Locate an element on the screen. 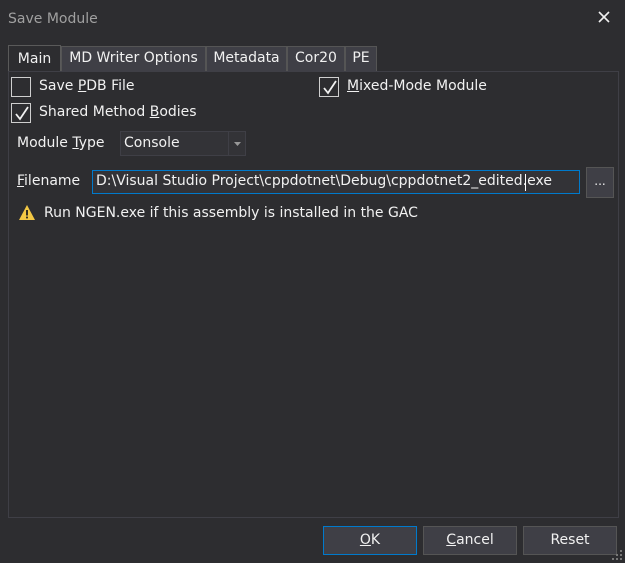 The height and width of the screenshot is (563, 625). chevron-down-icon is located at coordinates (237, 144).